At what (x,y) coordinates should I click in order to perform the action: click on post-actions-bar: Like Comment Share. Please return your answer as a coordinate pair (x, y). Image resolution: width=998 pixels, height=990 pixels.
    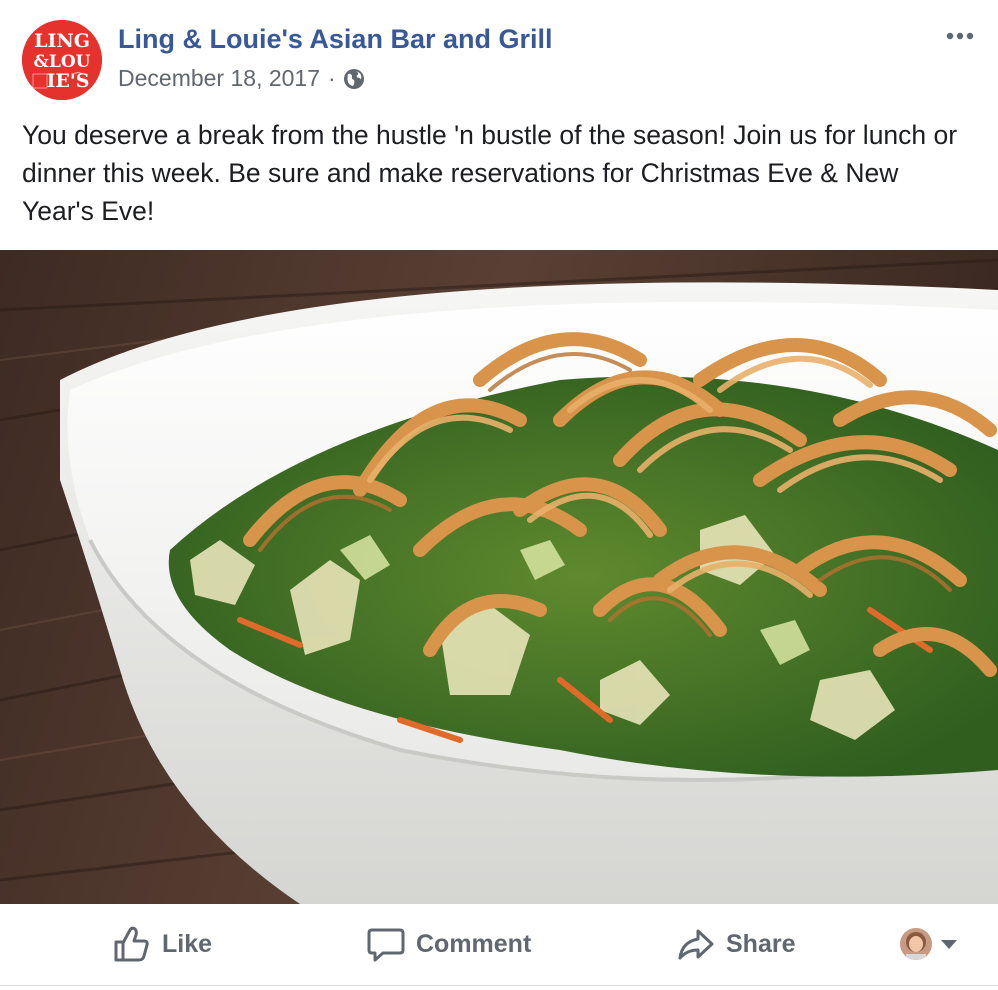
    Looking at the image, I should click on (499, 947).